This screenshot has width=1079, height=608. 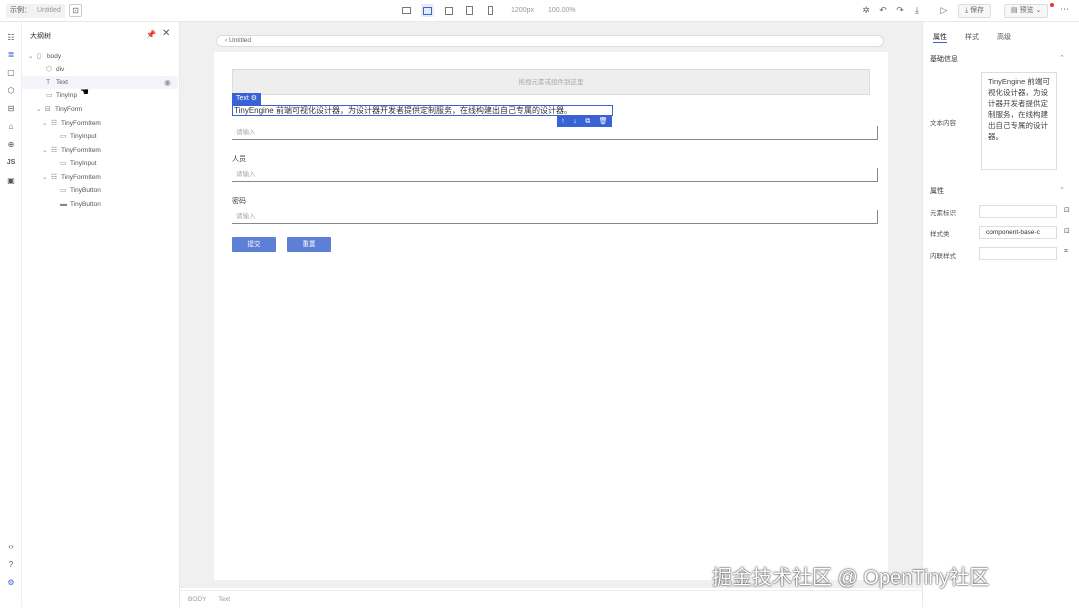 I want to click on more-icon: ⋯, so click(x=1064, y=9).